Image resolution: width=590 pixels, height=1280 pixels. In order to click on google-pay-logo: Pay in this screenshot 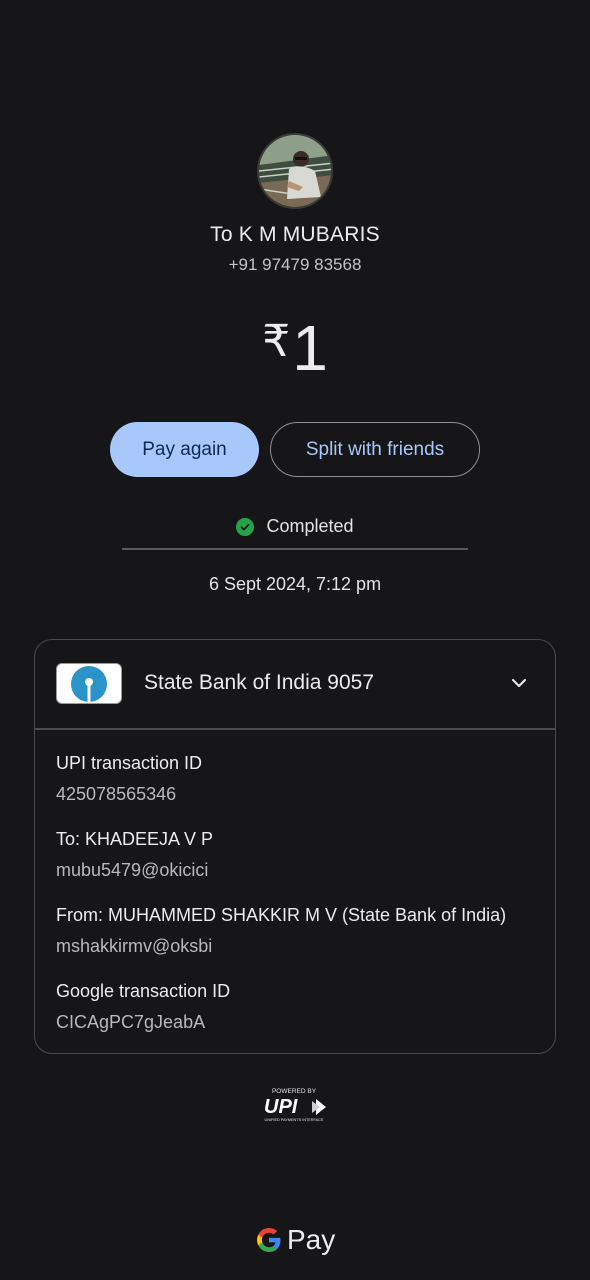, I will do `click(295, 1240)`.